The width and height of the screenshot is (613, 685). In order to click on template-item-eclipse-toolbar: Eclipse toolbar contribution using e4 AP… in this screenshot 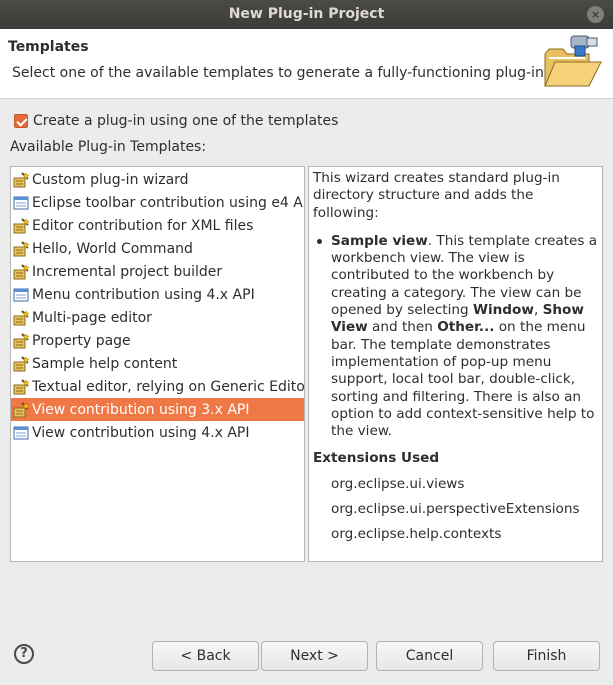, I will do `click(157, 202)`.